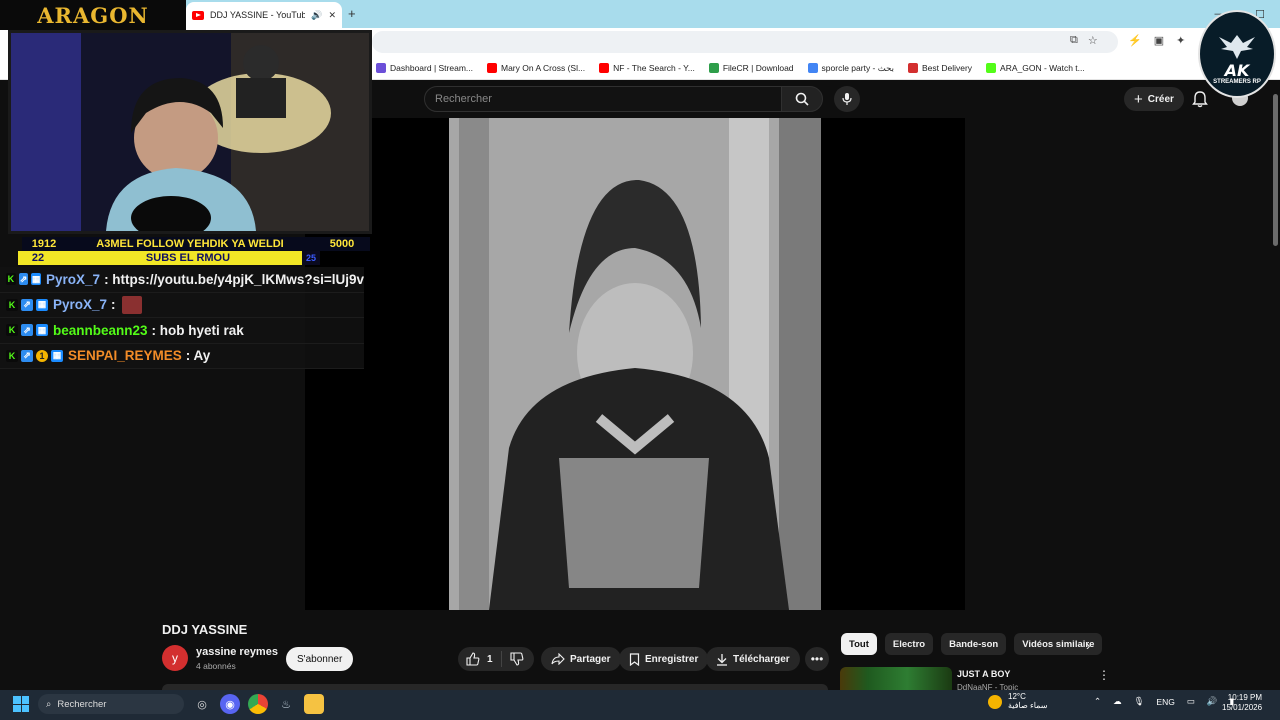 The image size is (1280, 720). What do you see at coordinates (909, 644) in the screenshot?
I see `filter-chip: Electro` at bounding box center [909, 644].